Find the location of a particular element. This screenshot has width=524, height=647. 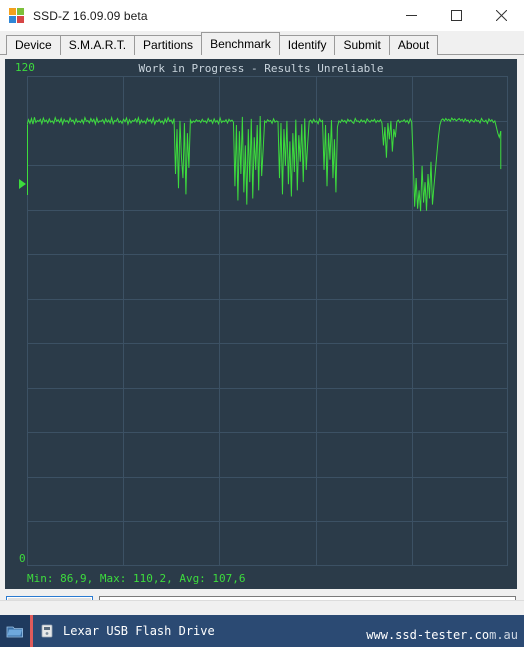

maximize-button is located at coordinates (456, 15).